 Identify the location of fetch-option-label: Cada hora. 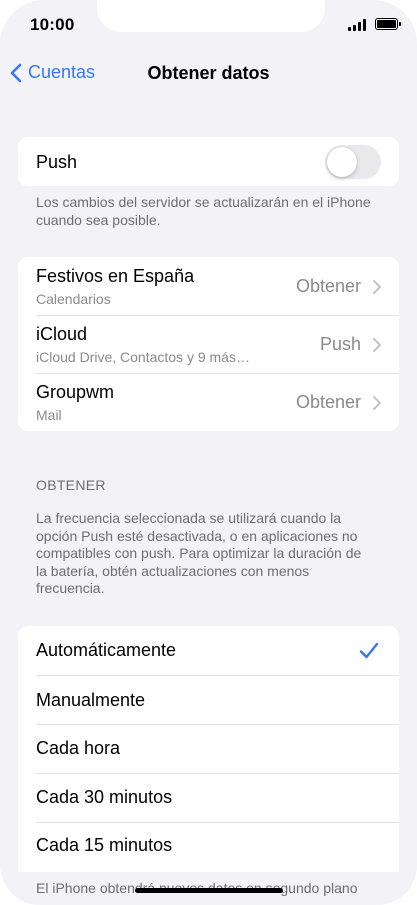
(78, 748).